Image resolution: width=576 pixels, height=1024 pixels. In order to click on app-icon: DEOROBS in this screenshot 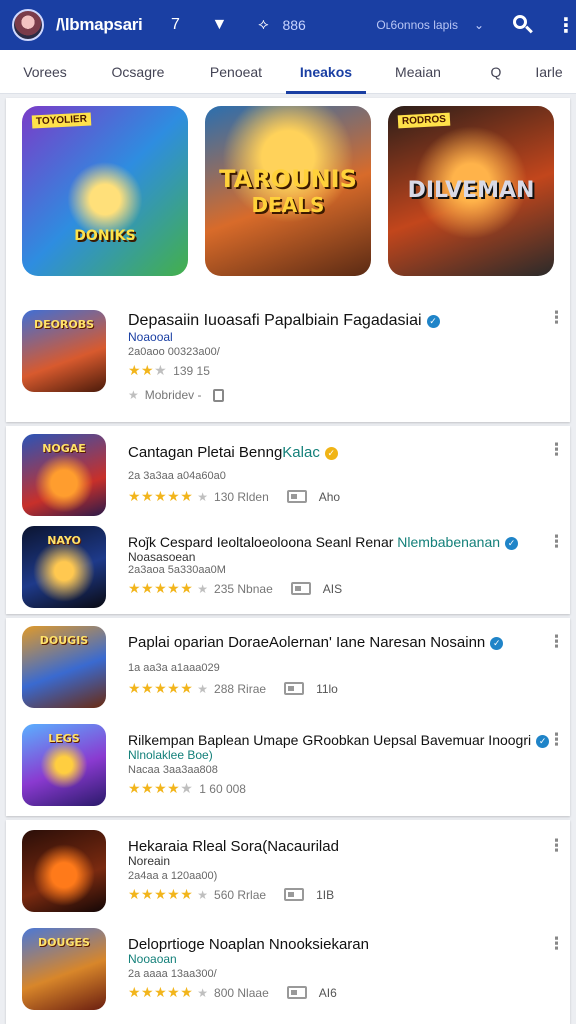, I will do `click(64, 351)`.